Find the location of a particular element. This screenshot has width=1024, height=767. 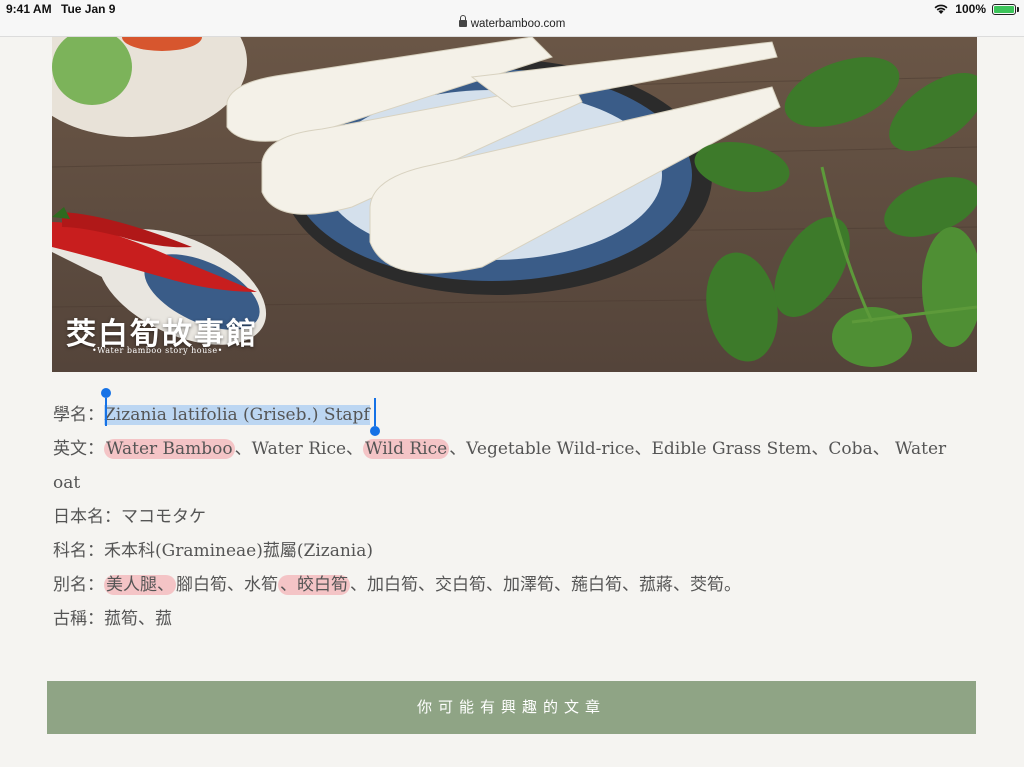

alias-highlight-2: 、皎白筍 is located at coordinates (314, 585).